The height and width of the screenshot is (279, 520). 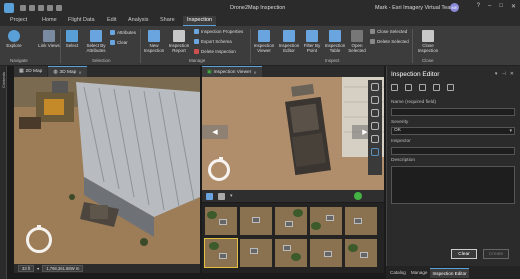 What do you see at coordinates (34, 71) in the screenshot?
I see `tab-2d-map-label: 2D Map` at bounding box center [34, 71].